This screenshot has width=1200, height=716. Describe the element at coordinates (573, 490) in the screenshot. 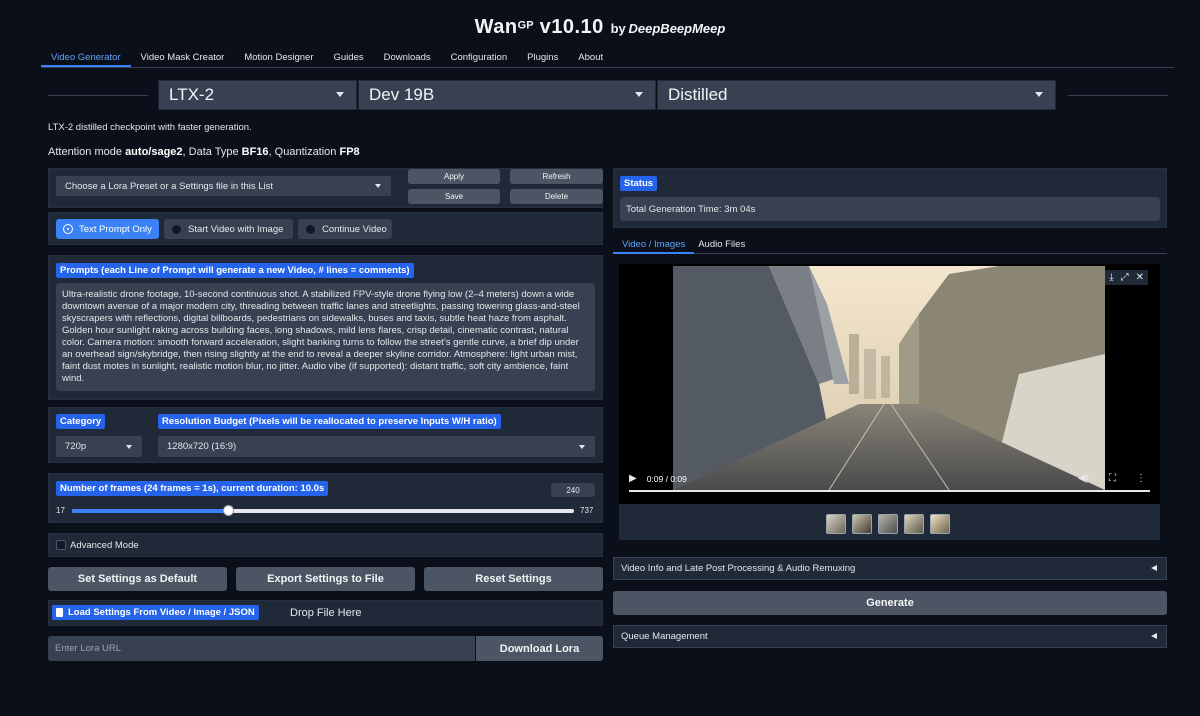

I see `frames-number-input: 240` at that location.